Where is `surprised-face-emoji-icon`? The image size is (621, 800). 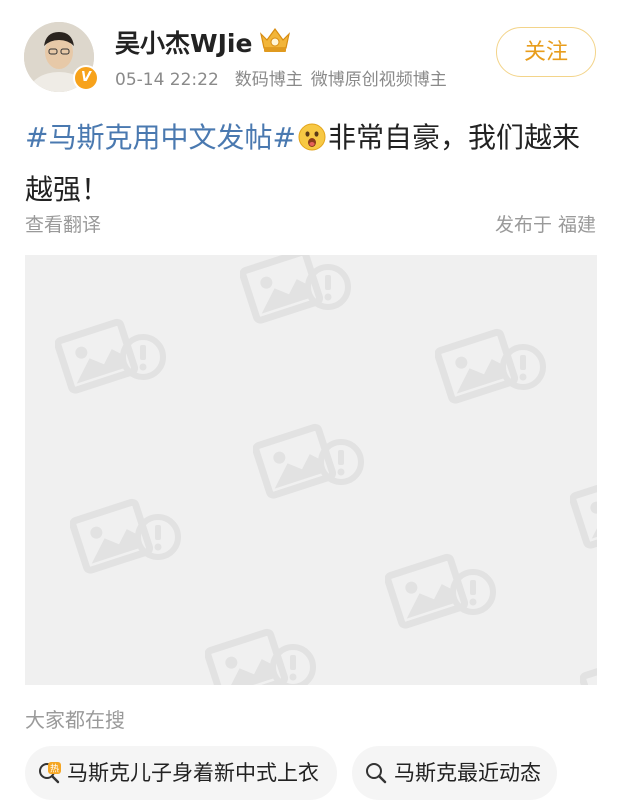 surprised-face-emoji-icon is located at coordinates (312, 137).